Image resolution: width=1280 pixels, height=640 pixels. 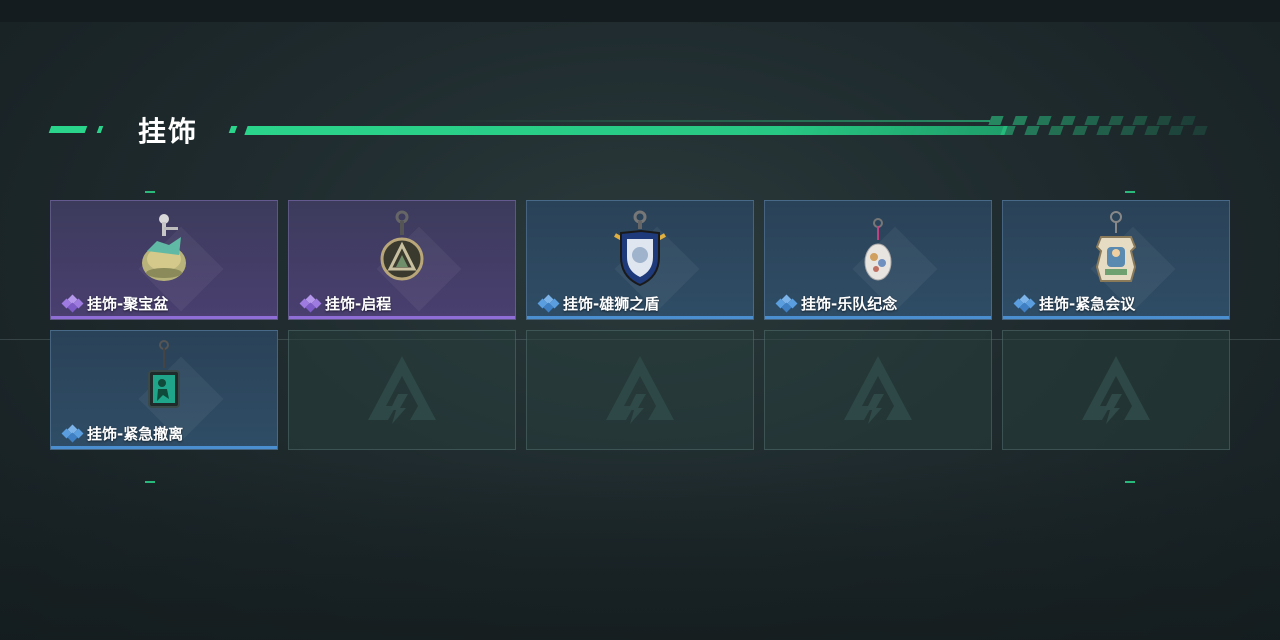 What do you see at coordinates (164, 248) in the screenshot?
I see `treasure-bowl-charm-icon` at bounding box center [164, 248].